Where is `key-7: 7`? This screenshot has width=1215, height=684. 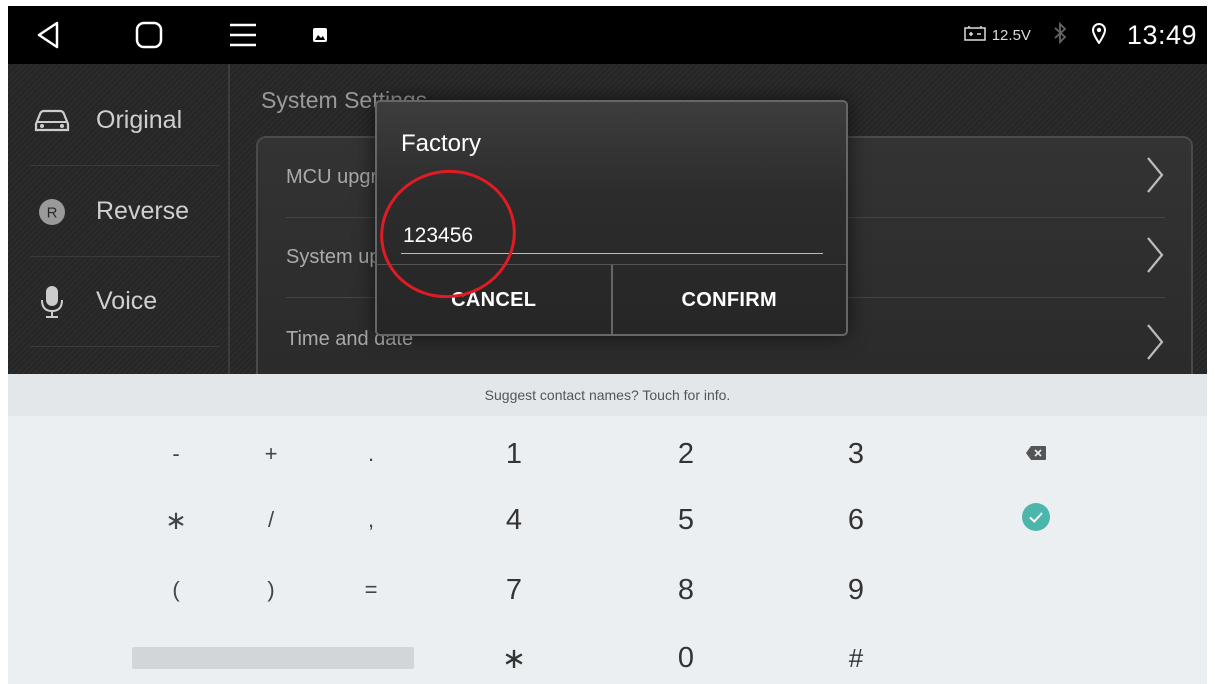
key-7: 7 is located at coordinates (514, 590).